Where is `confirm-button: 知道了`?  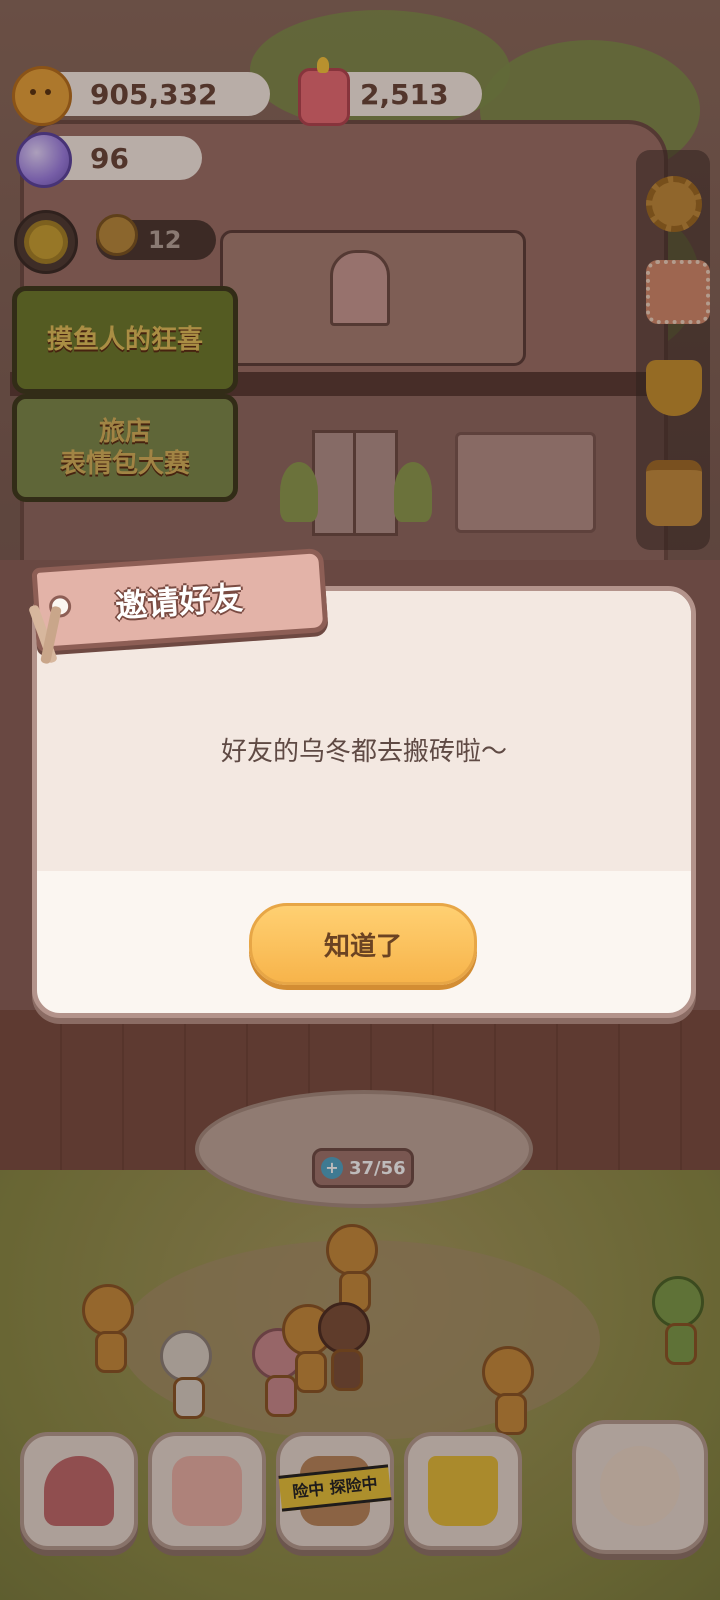 confirm-button: 知道了 is located at coordinates (363, 944).